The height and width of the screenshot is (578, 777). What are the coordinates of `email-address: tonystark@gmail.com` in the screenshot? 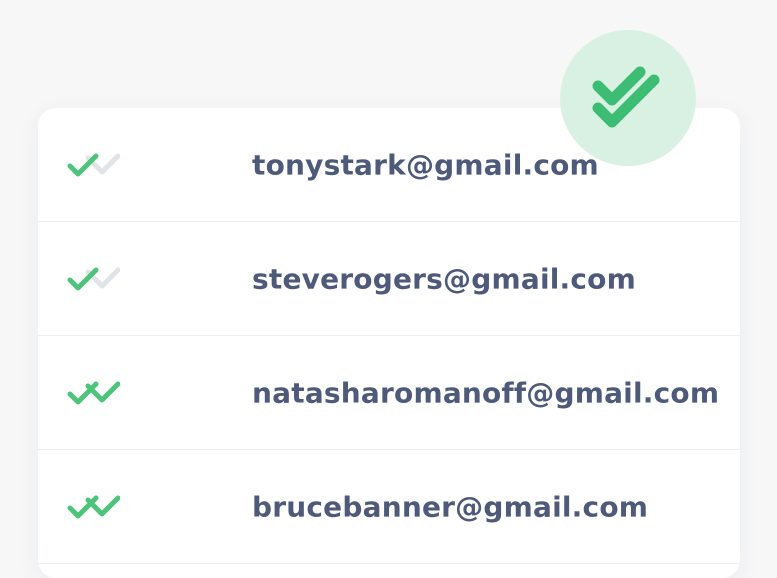 It's located at (425, 164).